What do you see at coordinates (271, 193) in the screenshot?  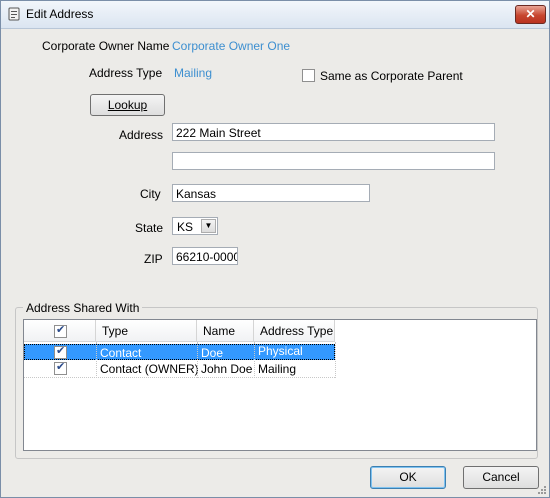 I see `city-input` at bounding box center [271, 193].